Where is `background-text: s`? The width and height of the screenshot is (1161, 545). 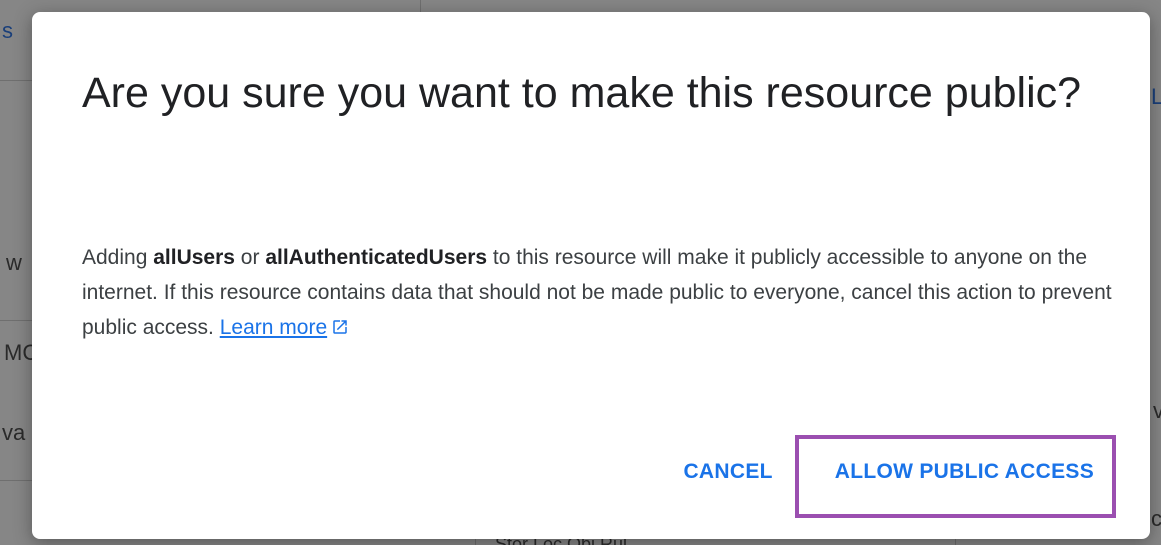
background-text: s is located at coordinates (7, 30).